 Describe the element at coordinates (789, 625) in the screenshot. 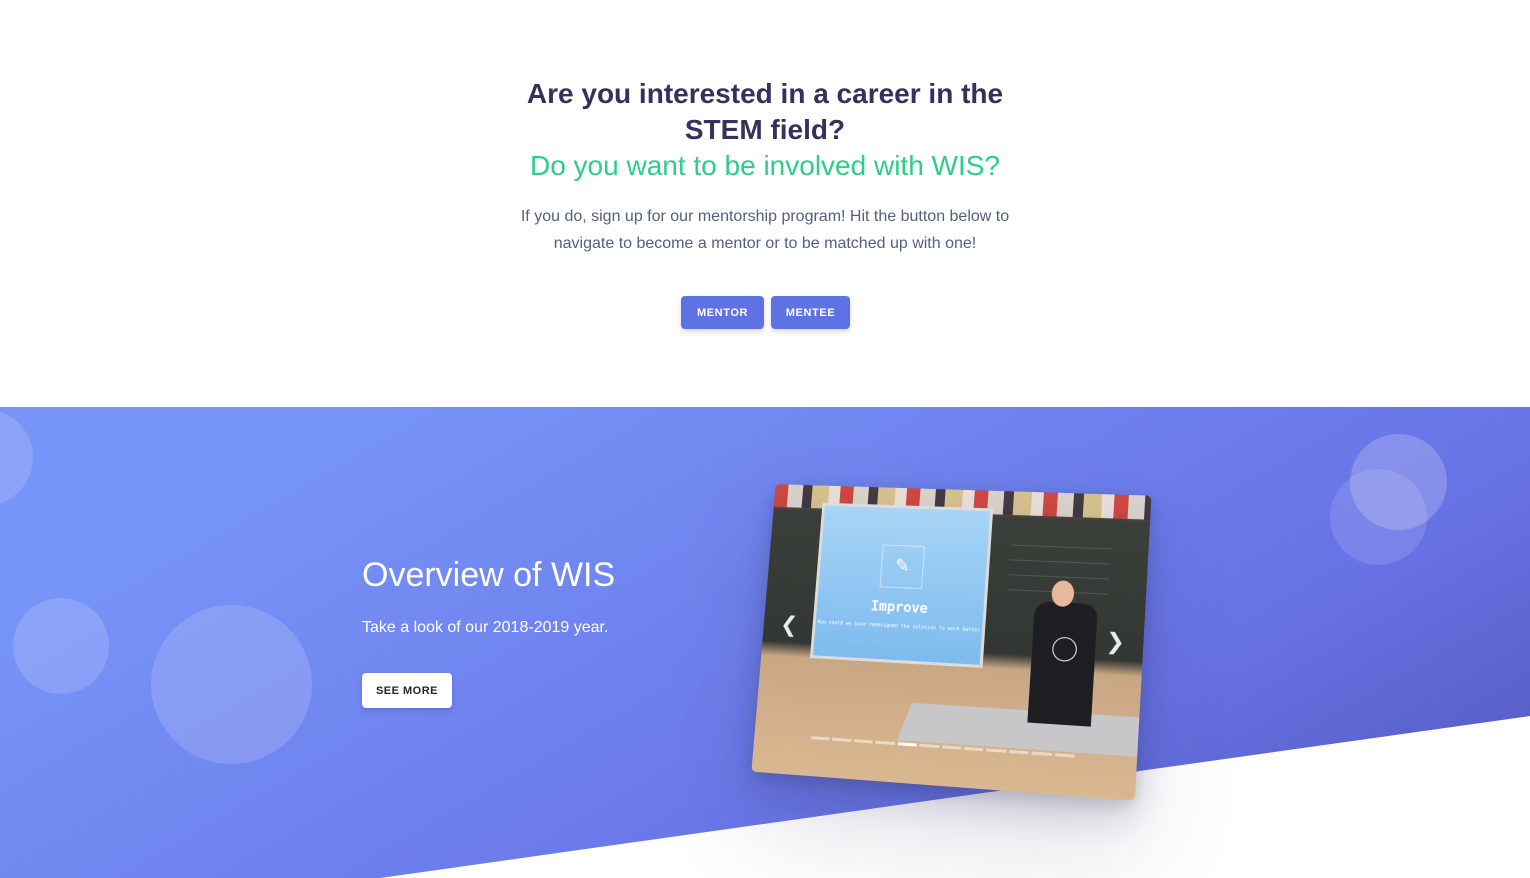

I see `chevron-left-icon: ❮` at that location.